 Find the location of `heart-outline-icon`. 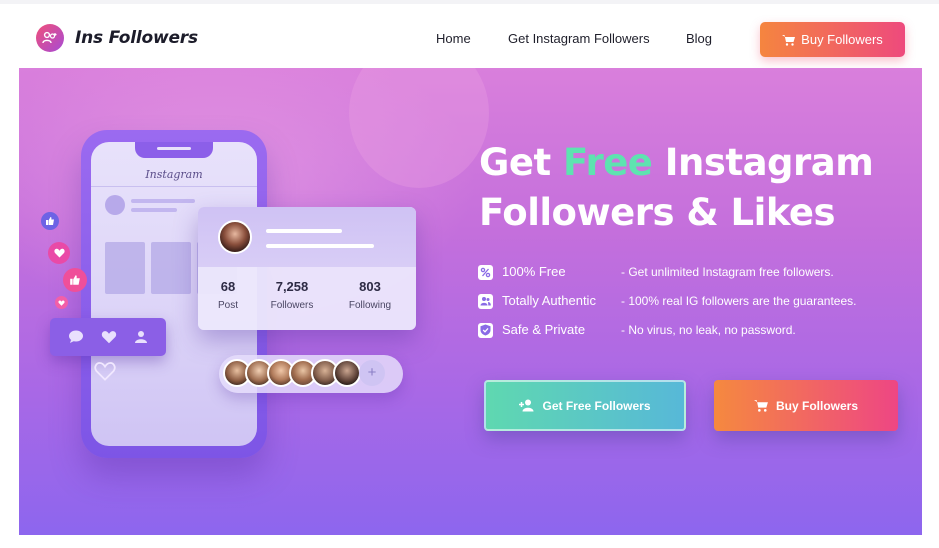

heart-outline-icon is located at coordinates (105, 371).